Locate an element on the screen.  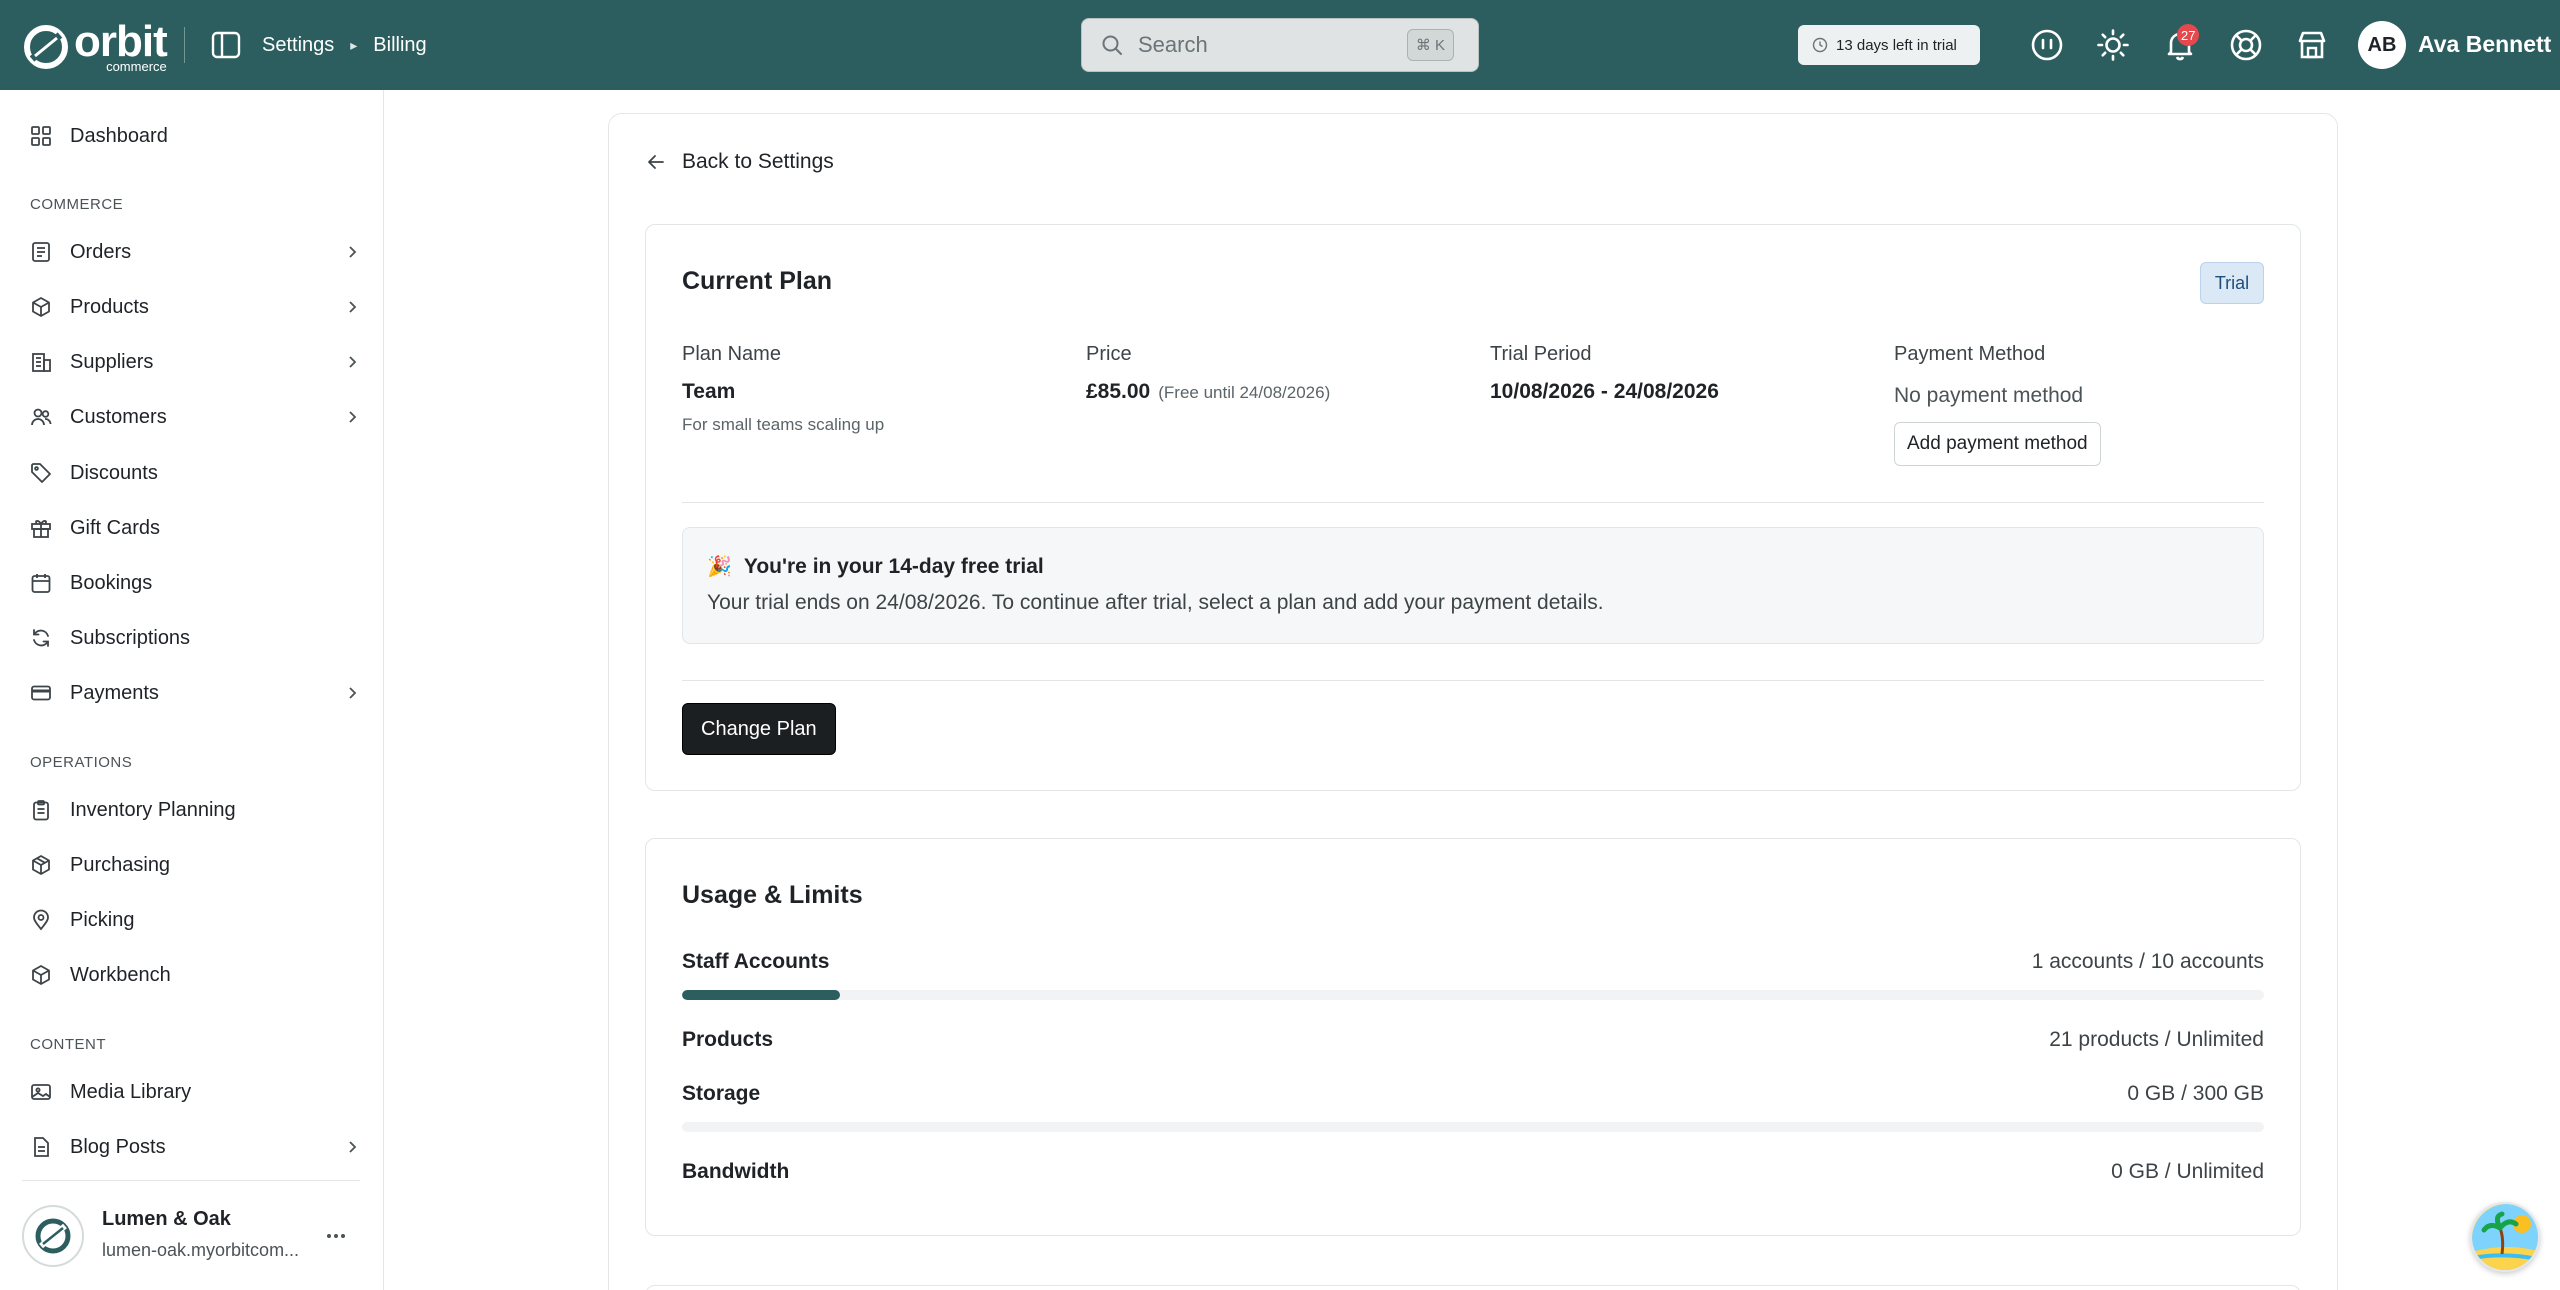
sidebar-toggle-icon is located at coordinates (226, 45).